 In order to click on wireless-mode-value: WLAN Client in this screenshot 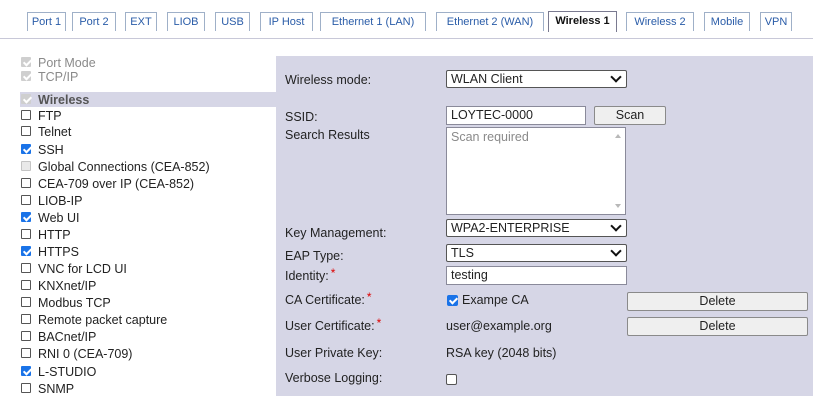, I will do `click(487, 79)`.